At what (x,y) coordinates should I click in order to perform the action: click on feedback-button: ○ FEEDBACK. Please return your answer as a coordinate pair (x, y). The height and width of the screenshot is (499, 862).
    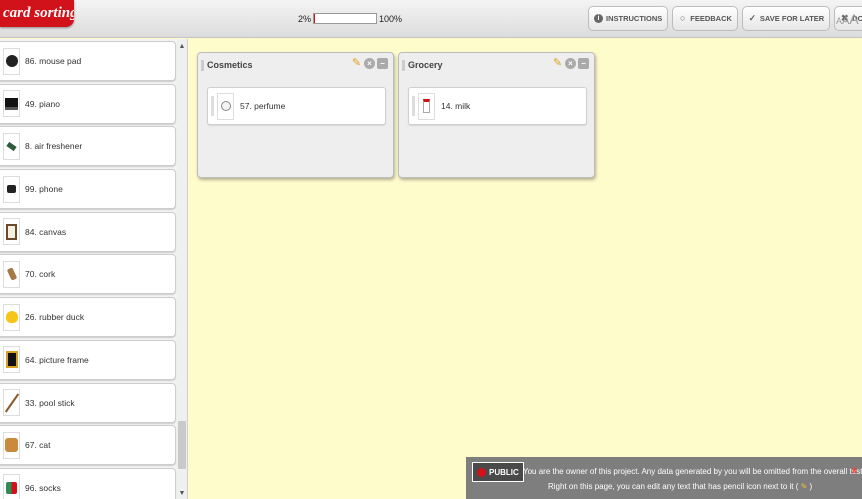
    Looking at the image, I should click on (705, 18).